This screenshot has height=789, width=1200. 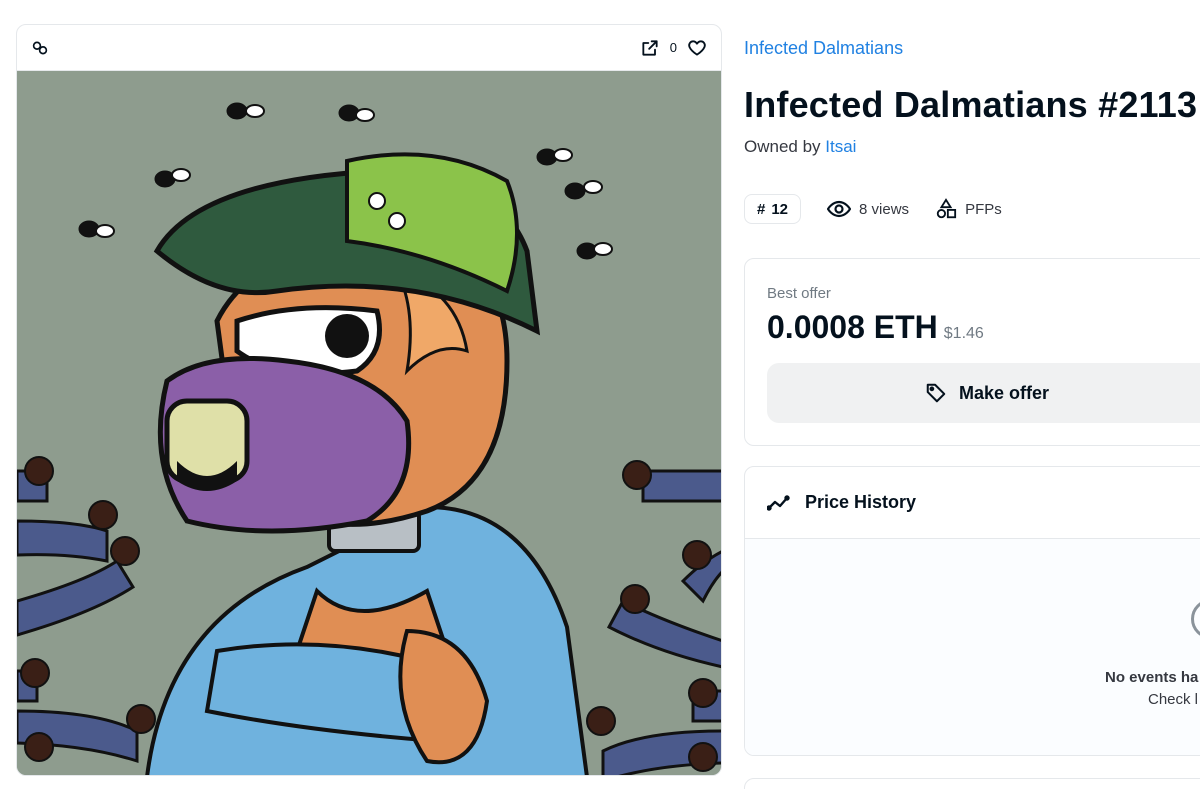 I want to click on hash-icon: #, so click(x=761, y=209).